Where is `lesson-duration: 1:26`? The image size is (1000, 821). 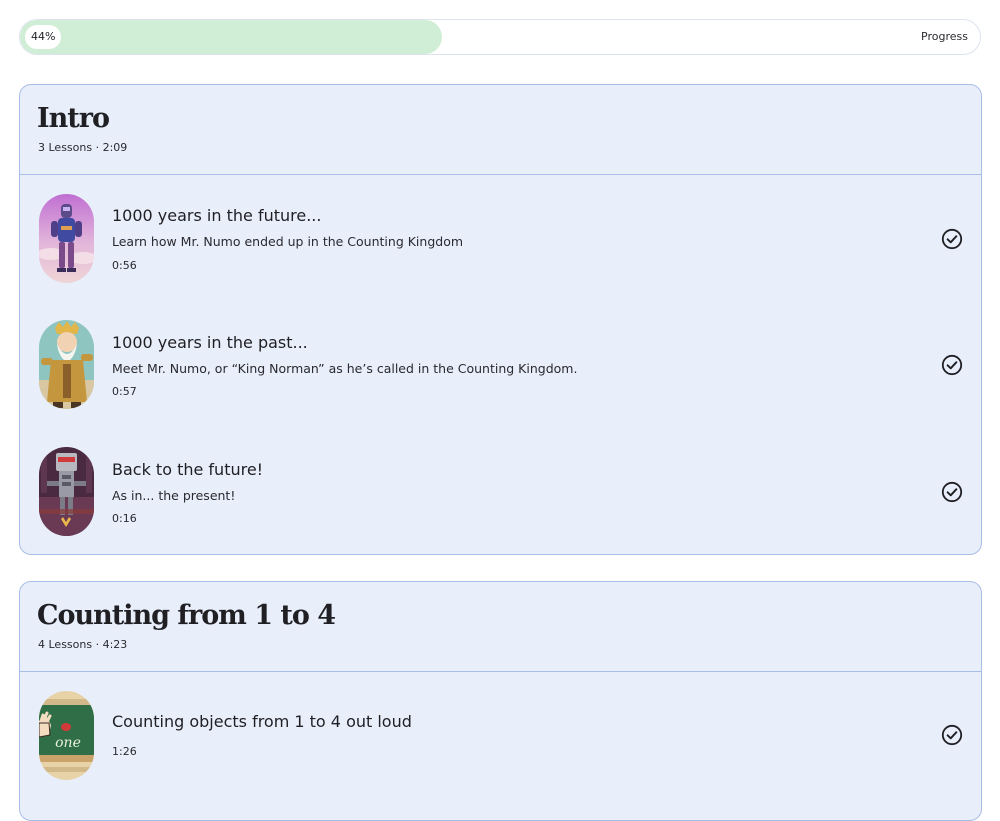
lesson-duration: 1:26 is located at coordinates (124, 751).